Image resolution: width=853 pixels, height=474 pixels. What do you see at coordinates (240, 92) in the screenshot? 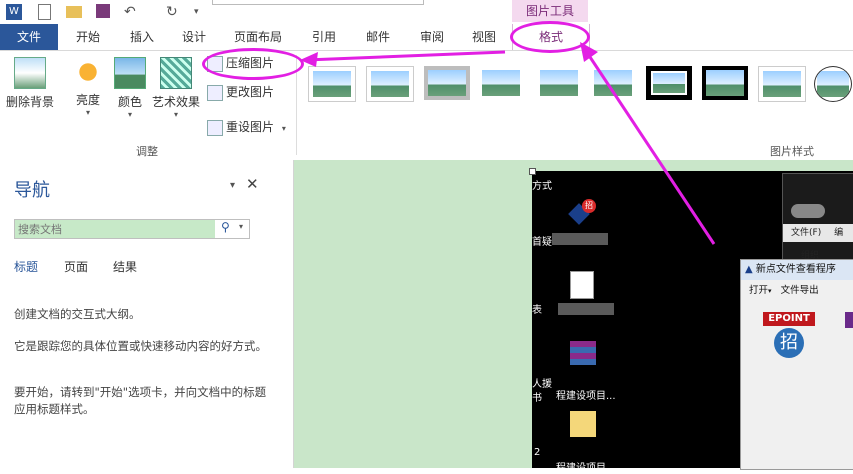
I see `change-picture-button: 更改图片` at bounding box center [240, 92].